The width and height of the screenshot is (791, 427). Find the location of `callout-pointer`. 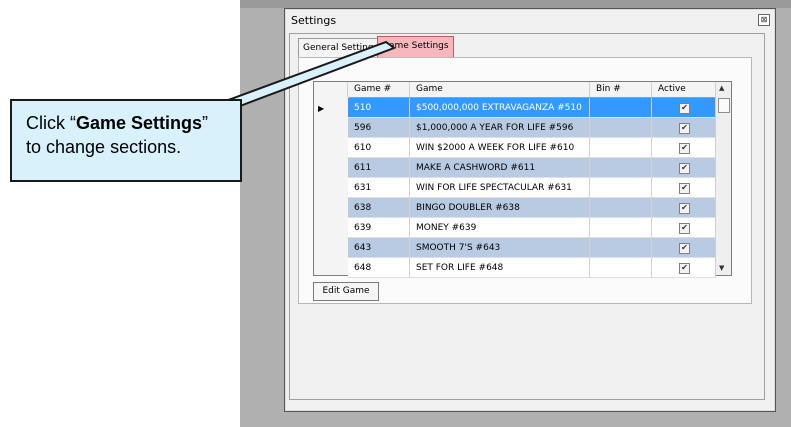

callout-pointer is located at coordinates (304, 73).